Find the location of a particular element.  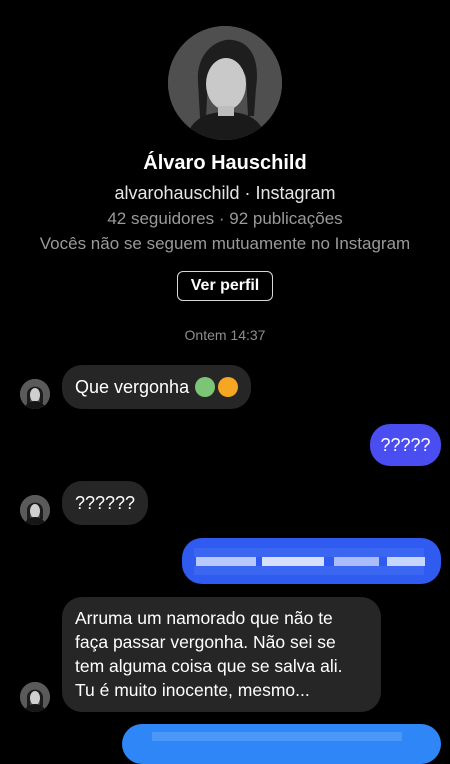

message-text: Que vergonha is located at coordinates (132, 386).